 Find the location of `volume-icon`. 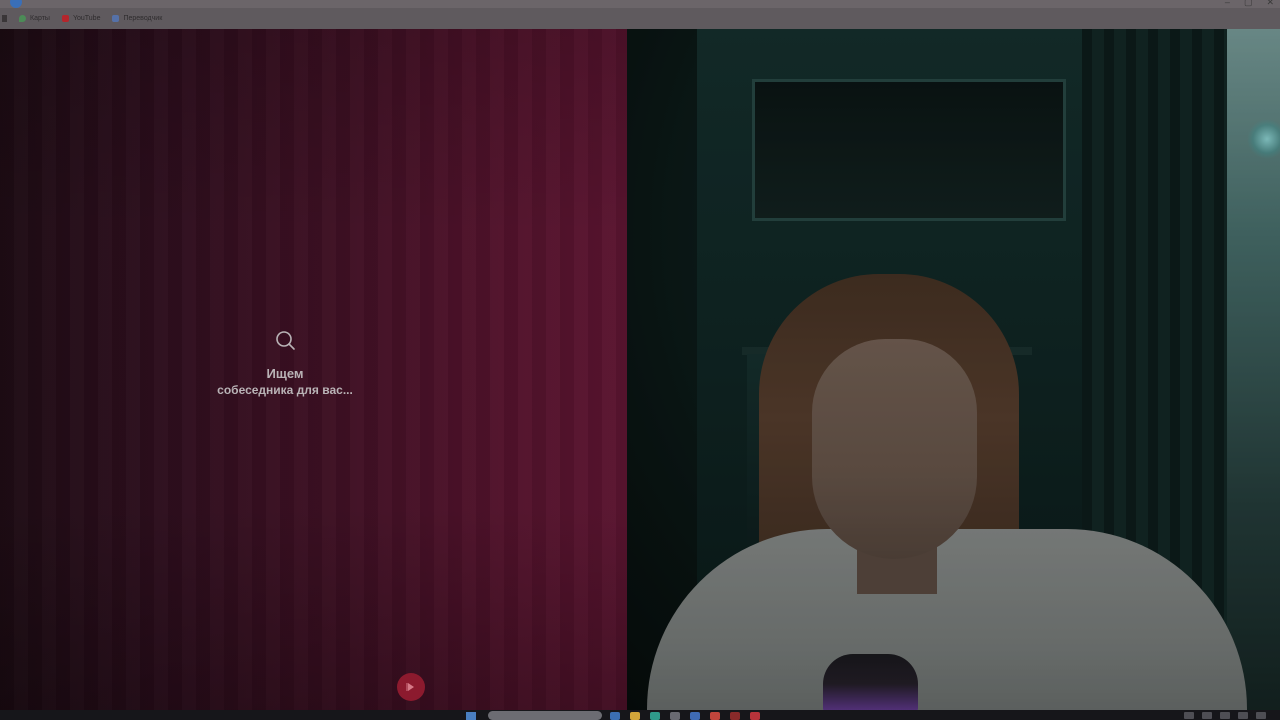

volume-icon is located at coordinates (1225, 715).